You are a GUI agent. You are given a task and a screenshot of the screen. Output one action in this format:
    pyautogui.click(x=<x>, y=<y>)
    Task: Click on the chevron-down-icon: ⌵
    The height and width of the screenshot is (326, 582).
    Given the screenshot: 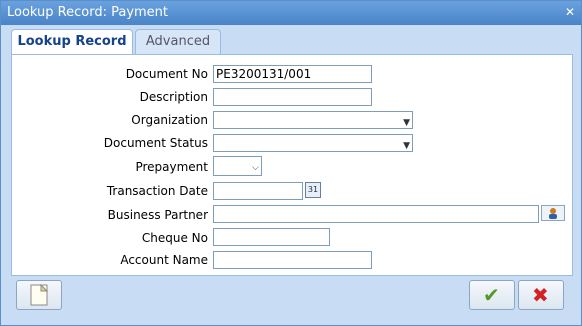 What is the action you would take?
    pyautogui.click(x=255, y=168)
    